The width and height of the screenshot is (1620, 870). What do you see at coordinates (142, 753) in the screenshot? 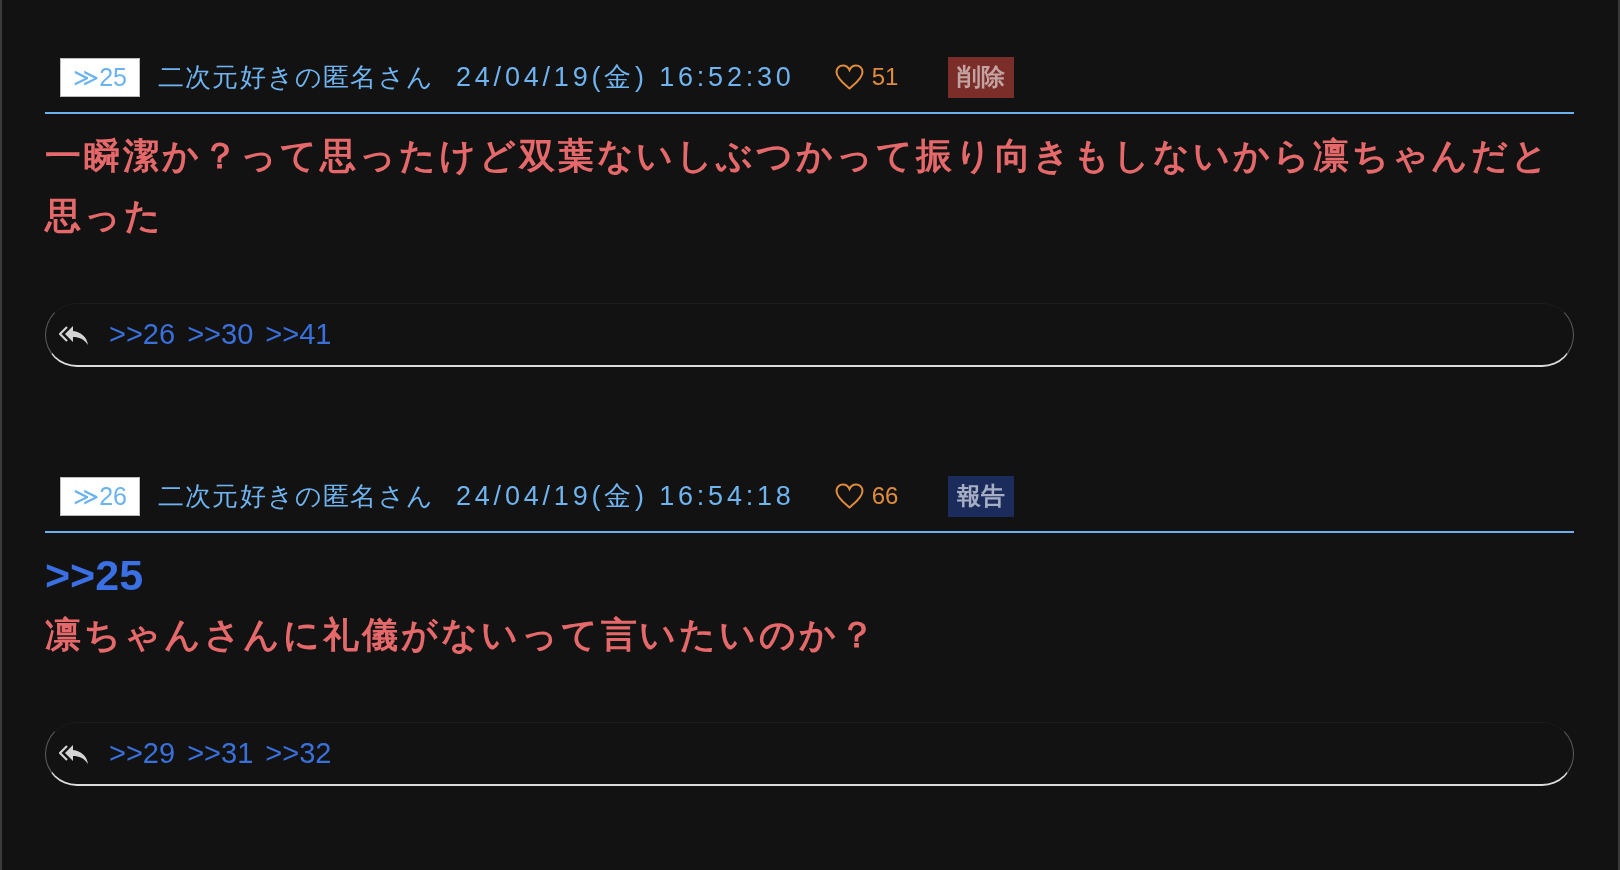
I see `reply-link: >>29` at bounding box center [142, 753].